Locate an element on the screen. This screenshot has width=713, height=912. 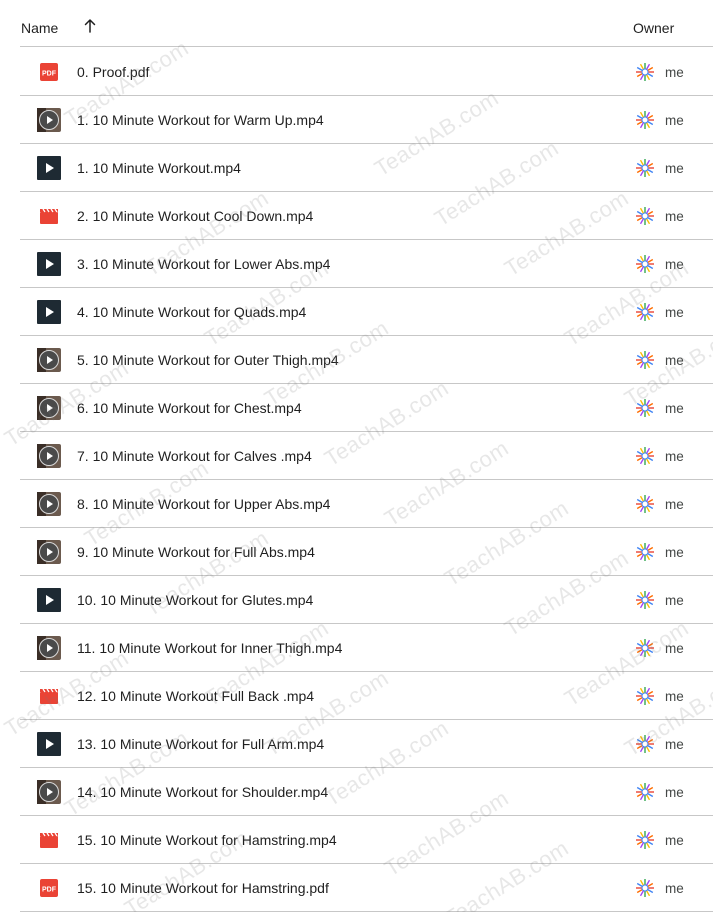
file-row: 6. 10 Minute Workout for Chest.mp4 me is located at coordinates (366, 408).